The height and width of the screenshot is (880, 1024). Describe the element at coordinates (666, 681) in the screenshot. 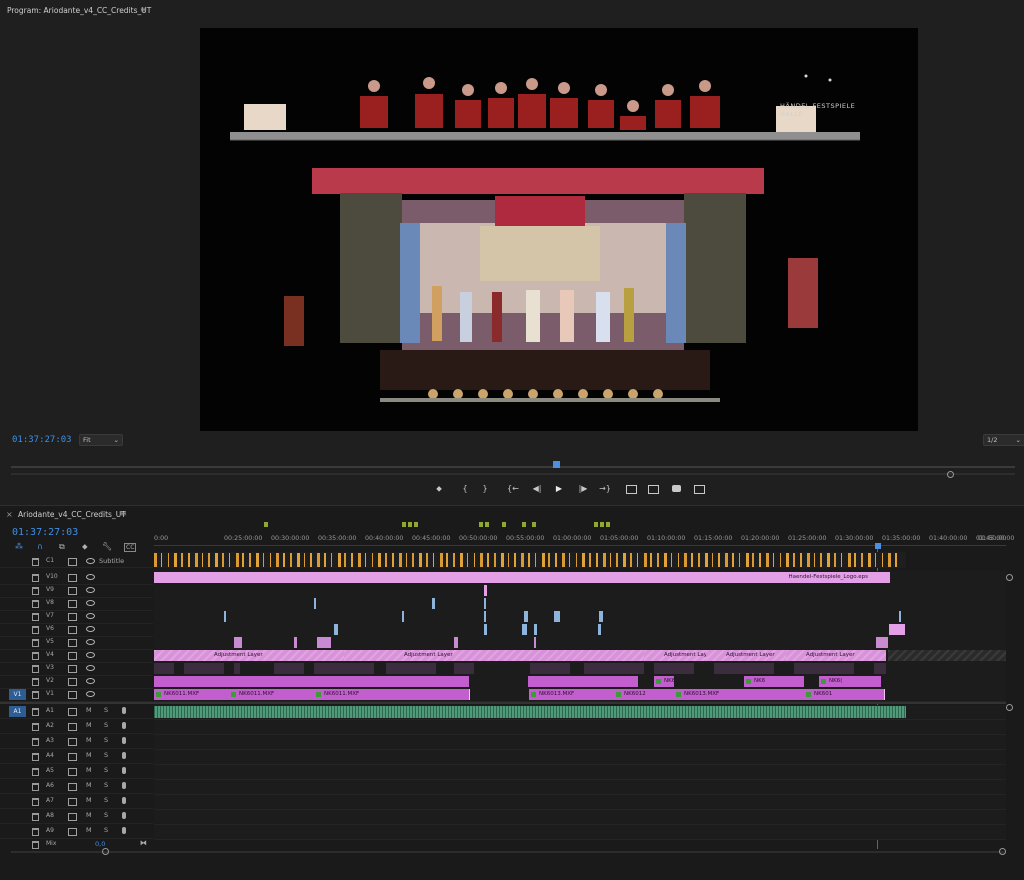

I see `v2-clip: NK60` at that location.